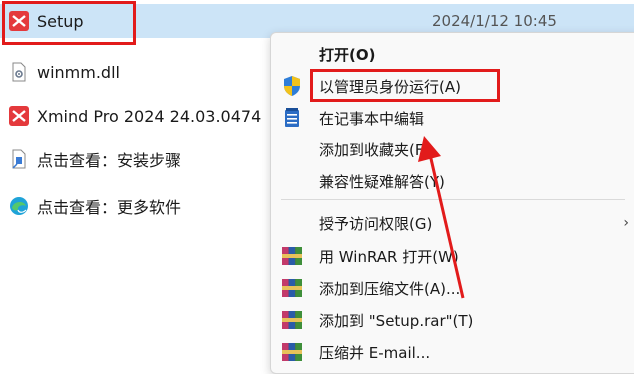 The width and height of the screenshot is (634, 374). Describe the element at coordinates (452, 181) in the screenshot. I see `menu-item-compat-troubleshoot: 兼容性疑难解答(Y)` at that location.